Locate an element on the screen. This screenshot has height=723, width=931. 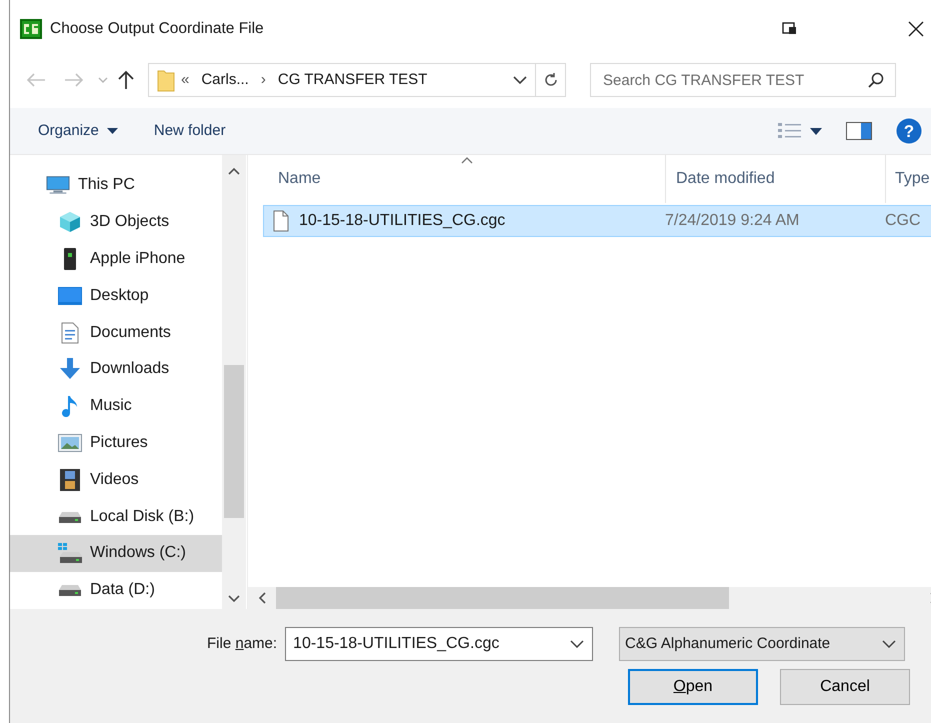
music-note-icon is located at coordinates (70, 406).